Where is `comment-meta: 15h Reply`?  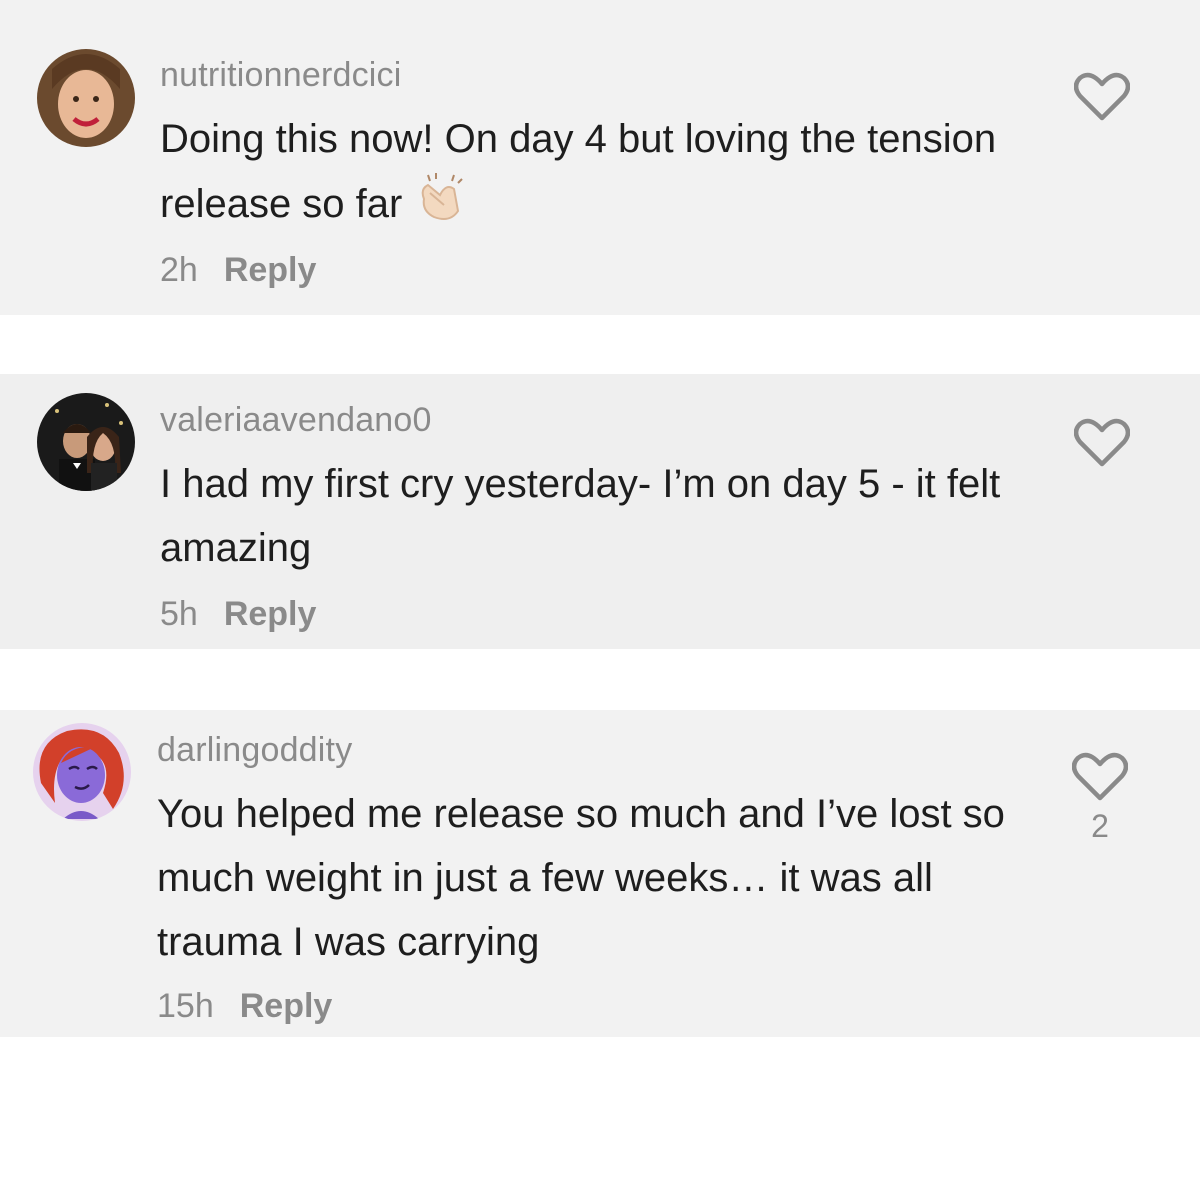
comment-meta: 15h Reply is located at coordinates (244, 1006).